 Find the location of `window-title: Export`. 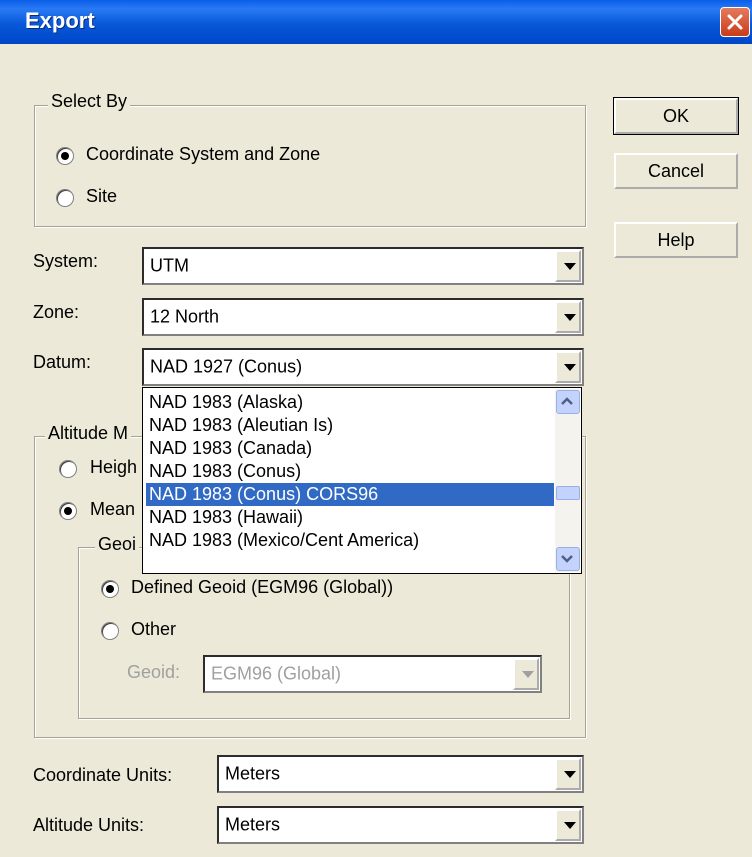

window-title: Export is located at coordinates (60, 20).